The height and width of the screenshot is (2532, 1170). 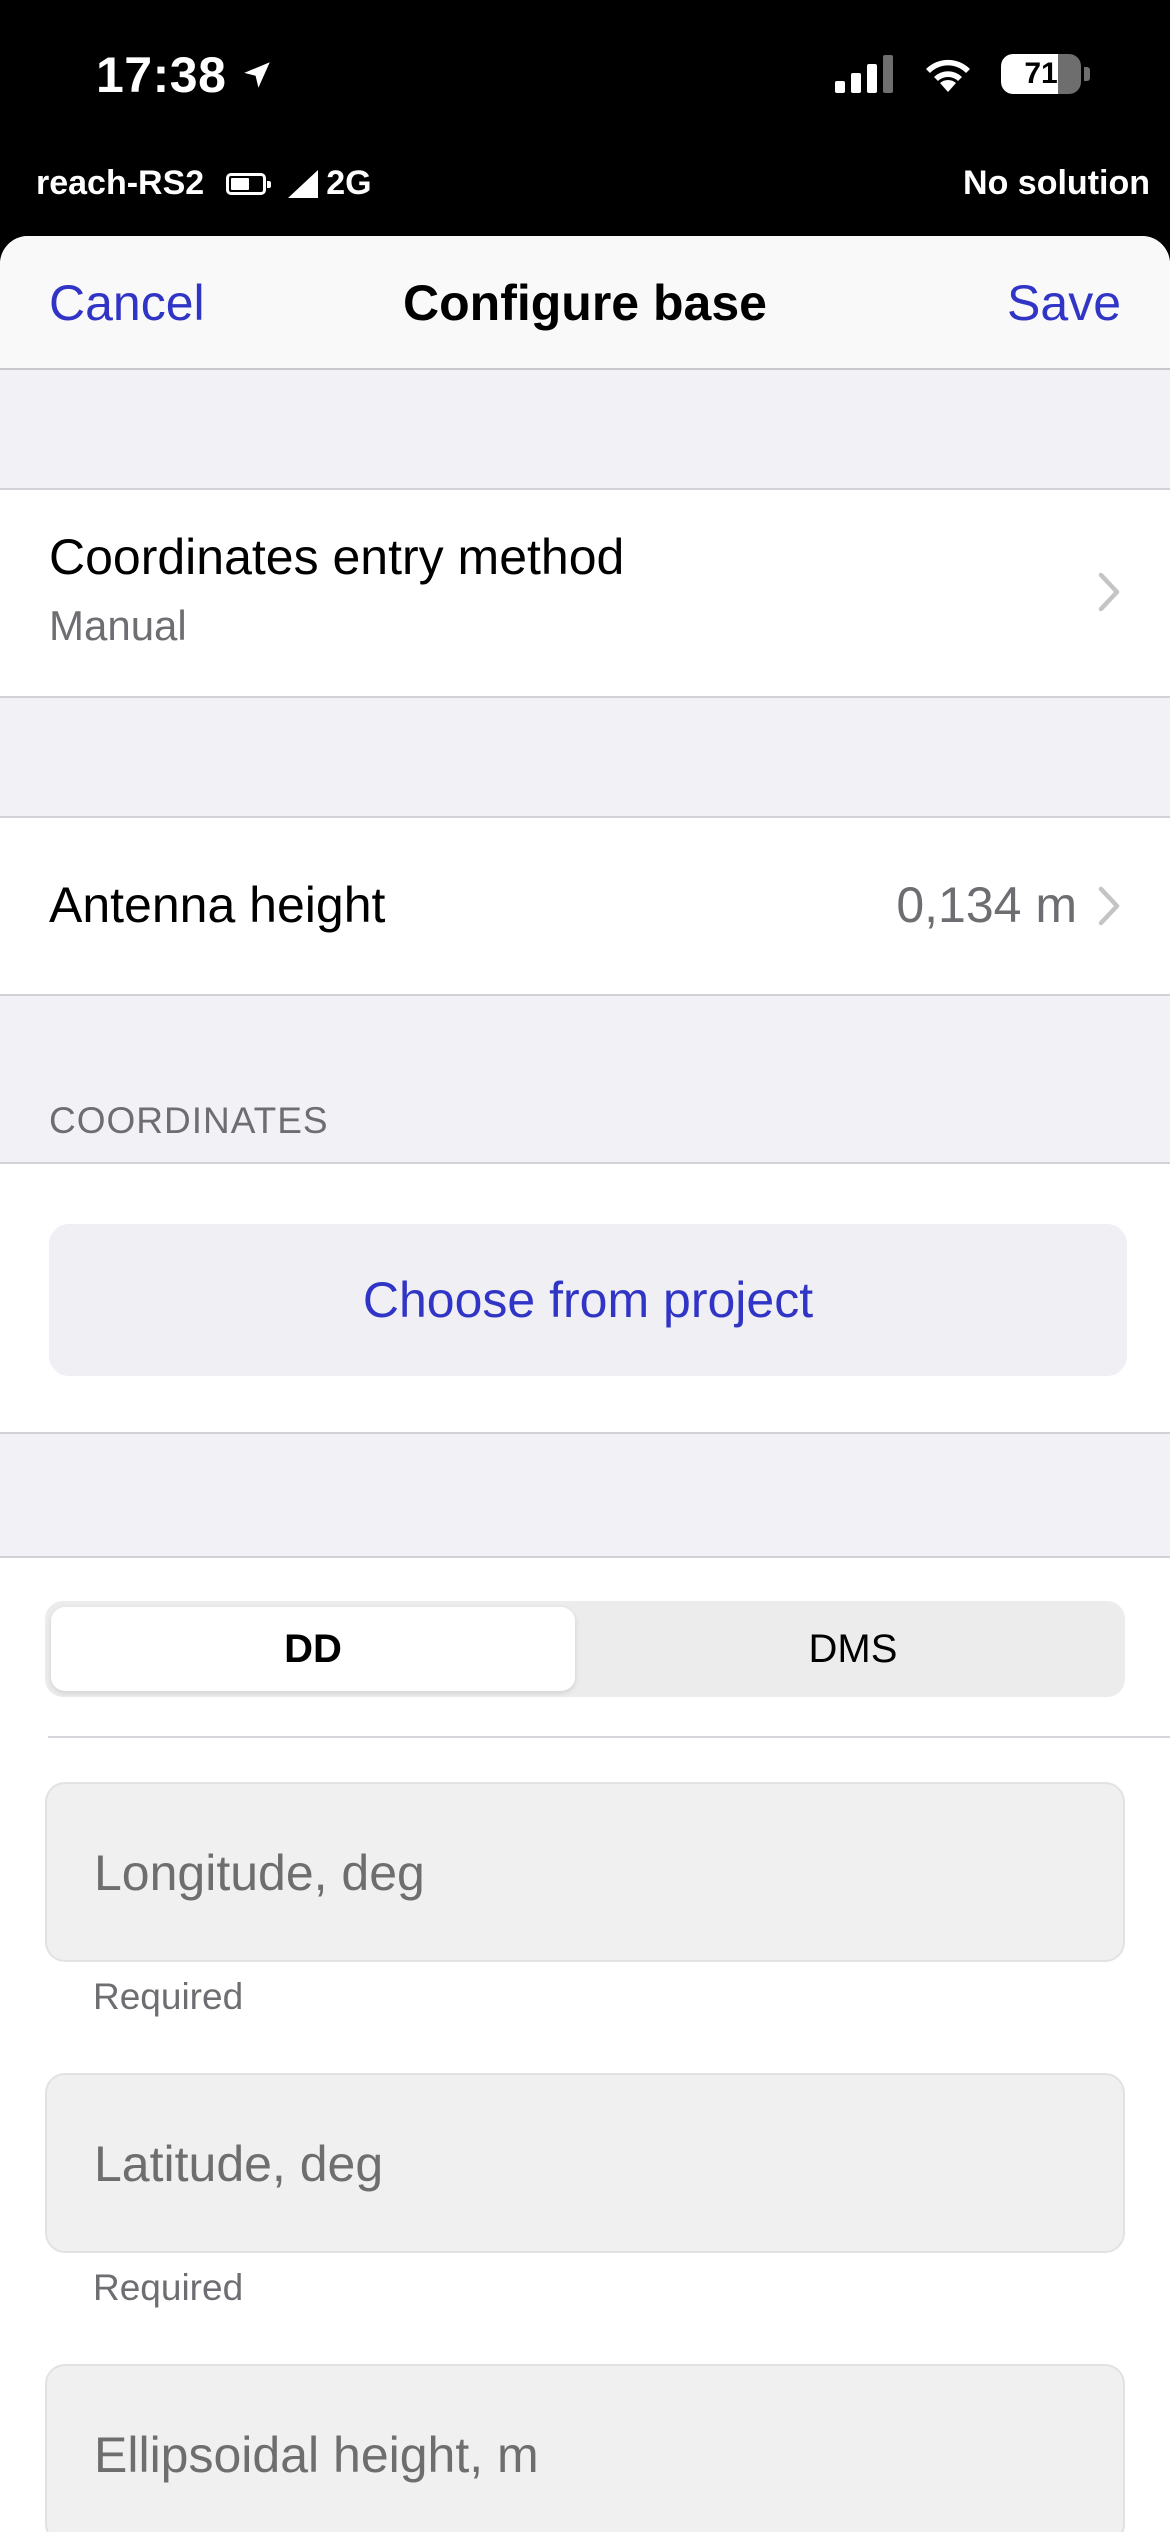 What do you see at coordinates (313, 1649) in the screenshot?
I see `format-dd-option: DD` at bounding box center [313, 1649].